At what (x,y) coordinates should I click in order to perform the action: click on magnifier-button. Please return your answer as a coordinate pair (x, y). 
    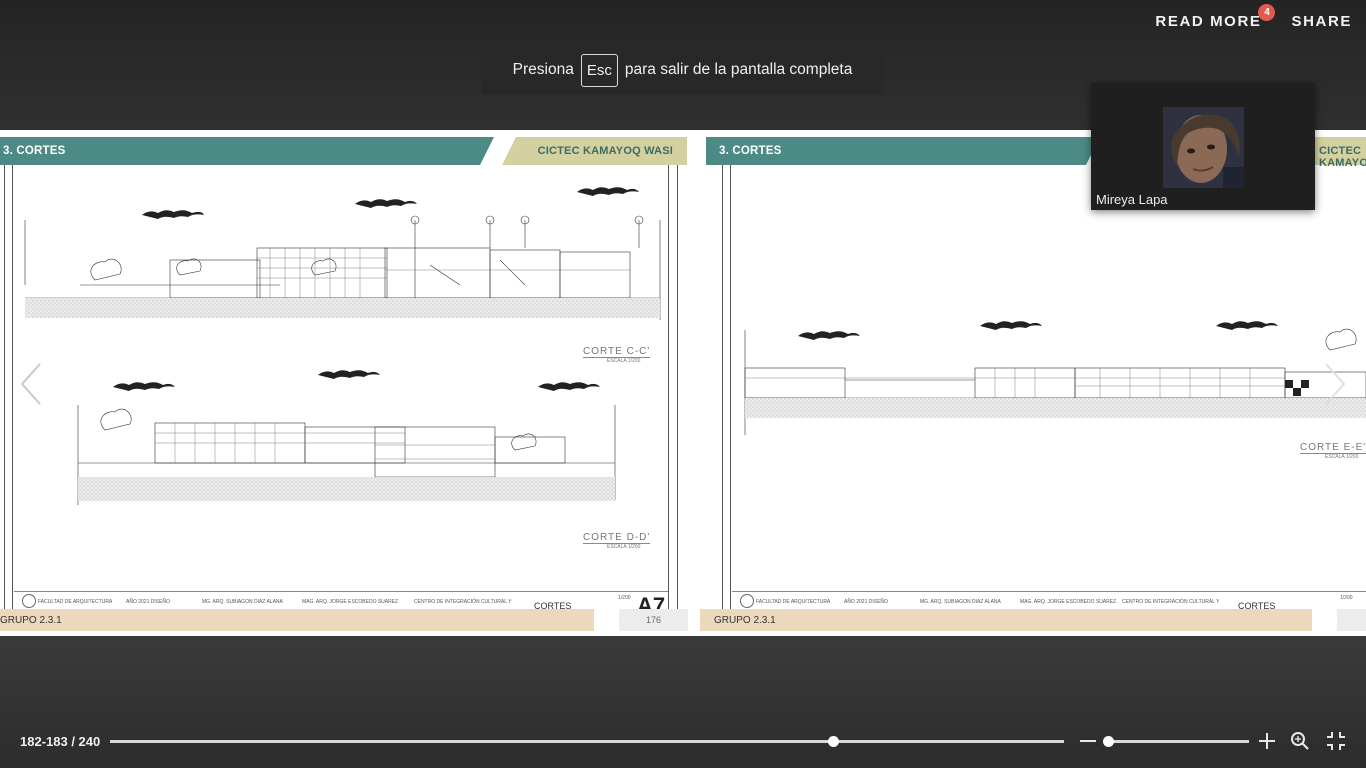
    Looking at the image, I should click on (1300, 741).